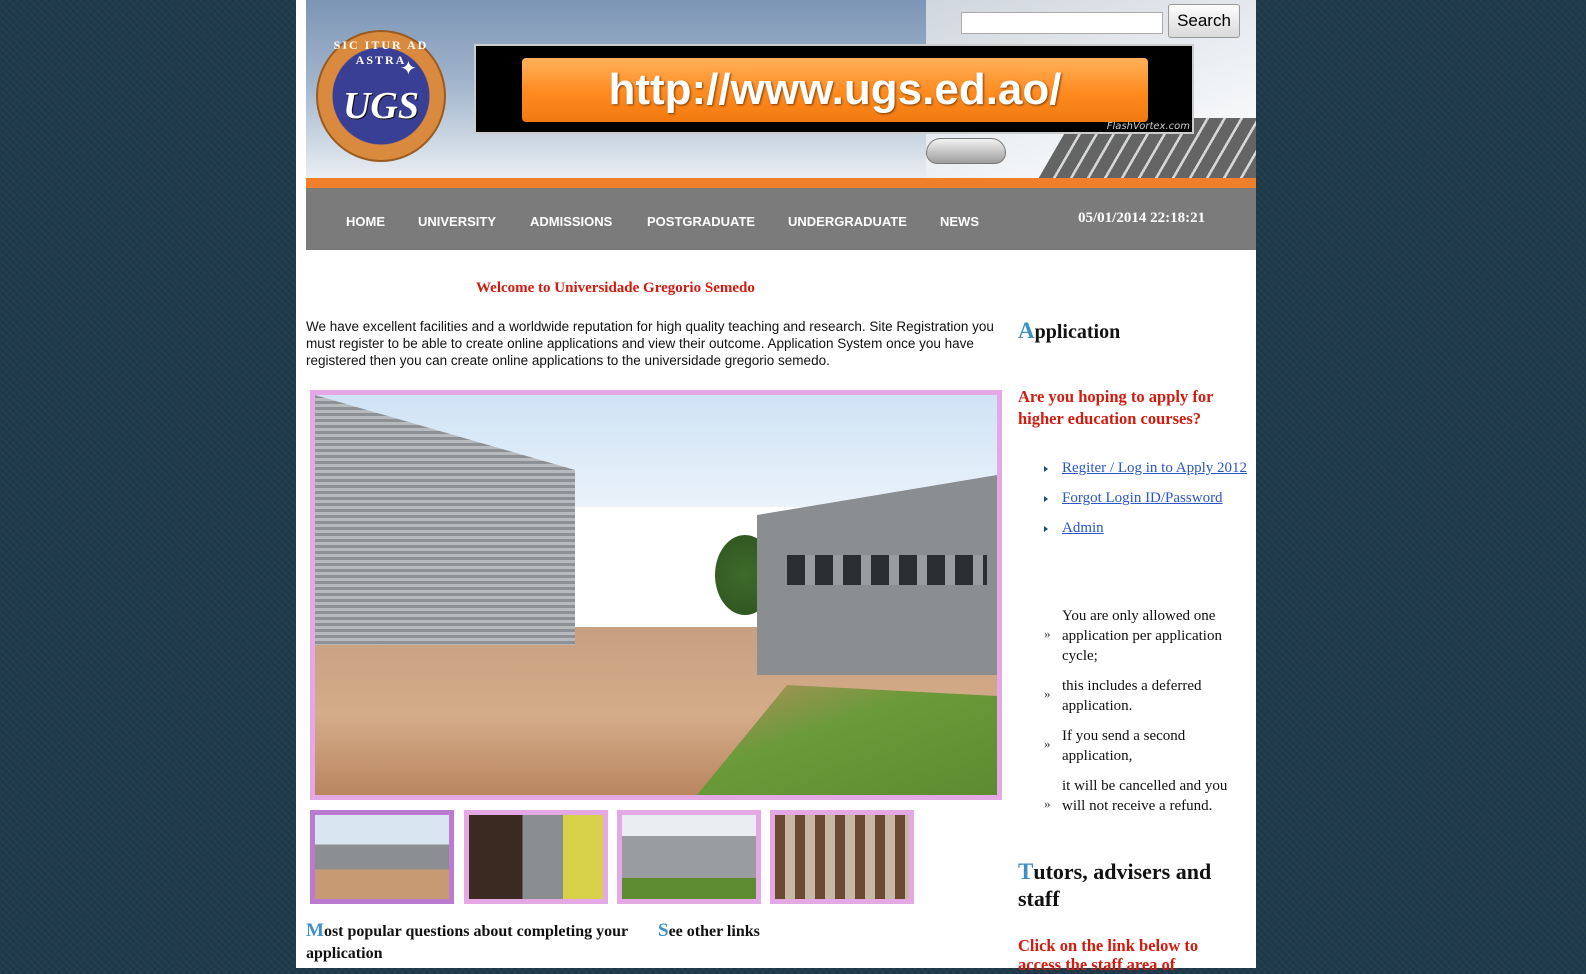  I want to click on list-item: » this includes a deferred application., so click(1146, 696).